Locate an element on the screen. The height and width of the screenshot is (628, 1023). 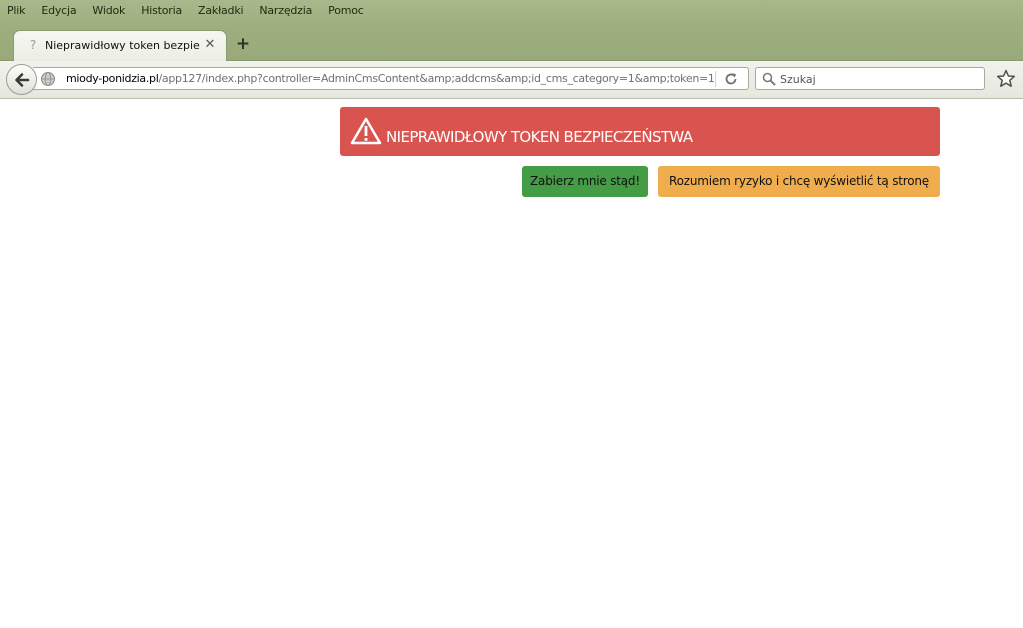
bookmark-star-icon is located at coordinates (1006, 79).